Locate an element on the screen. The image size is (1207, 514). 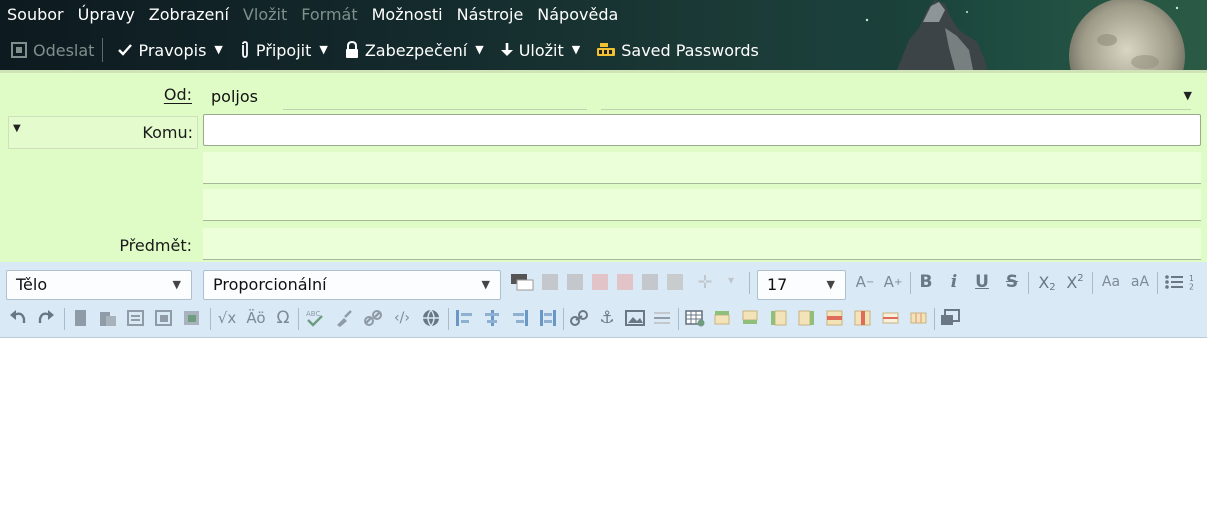
math-formula-icon: √x is located at coordinates (227, 318).